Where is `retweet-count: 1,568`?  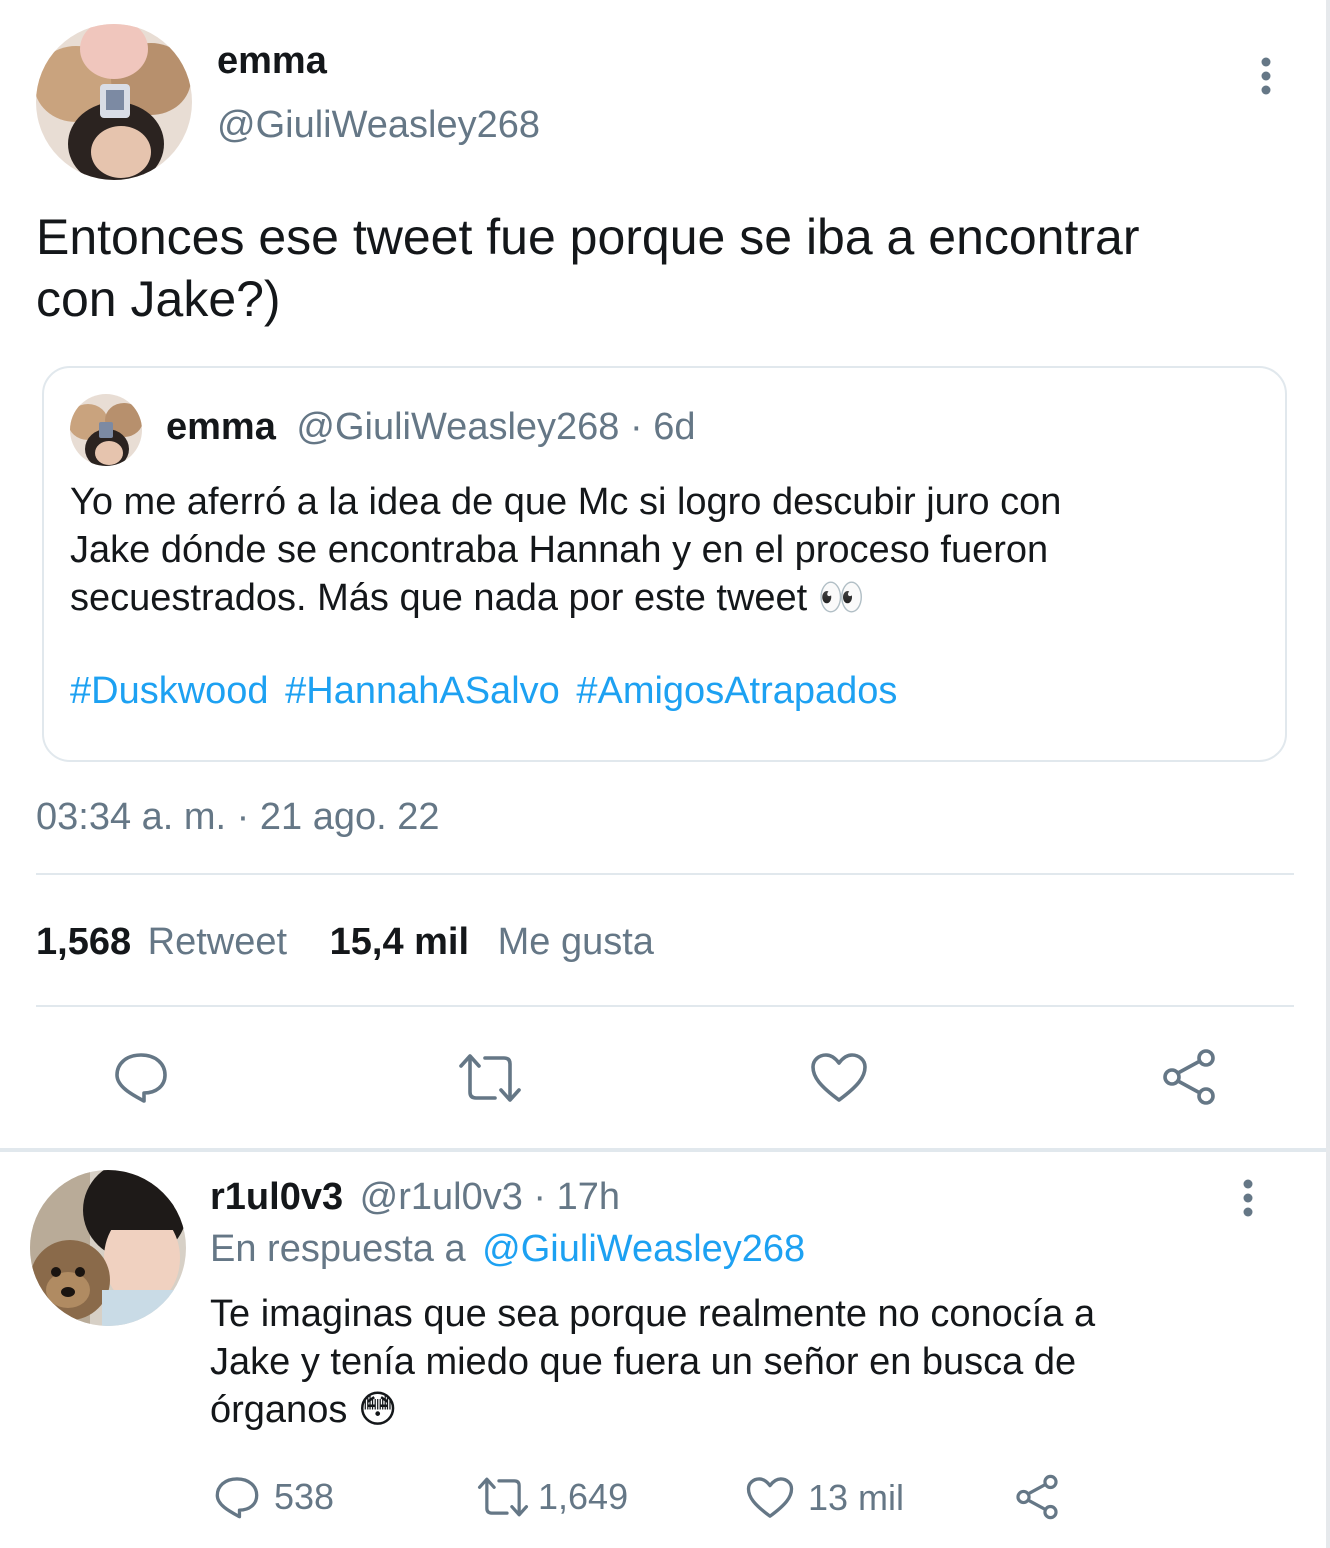
retweet-count: 1,568 is located at coordinates (84, 942).